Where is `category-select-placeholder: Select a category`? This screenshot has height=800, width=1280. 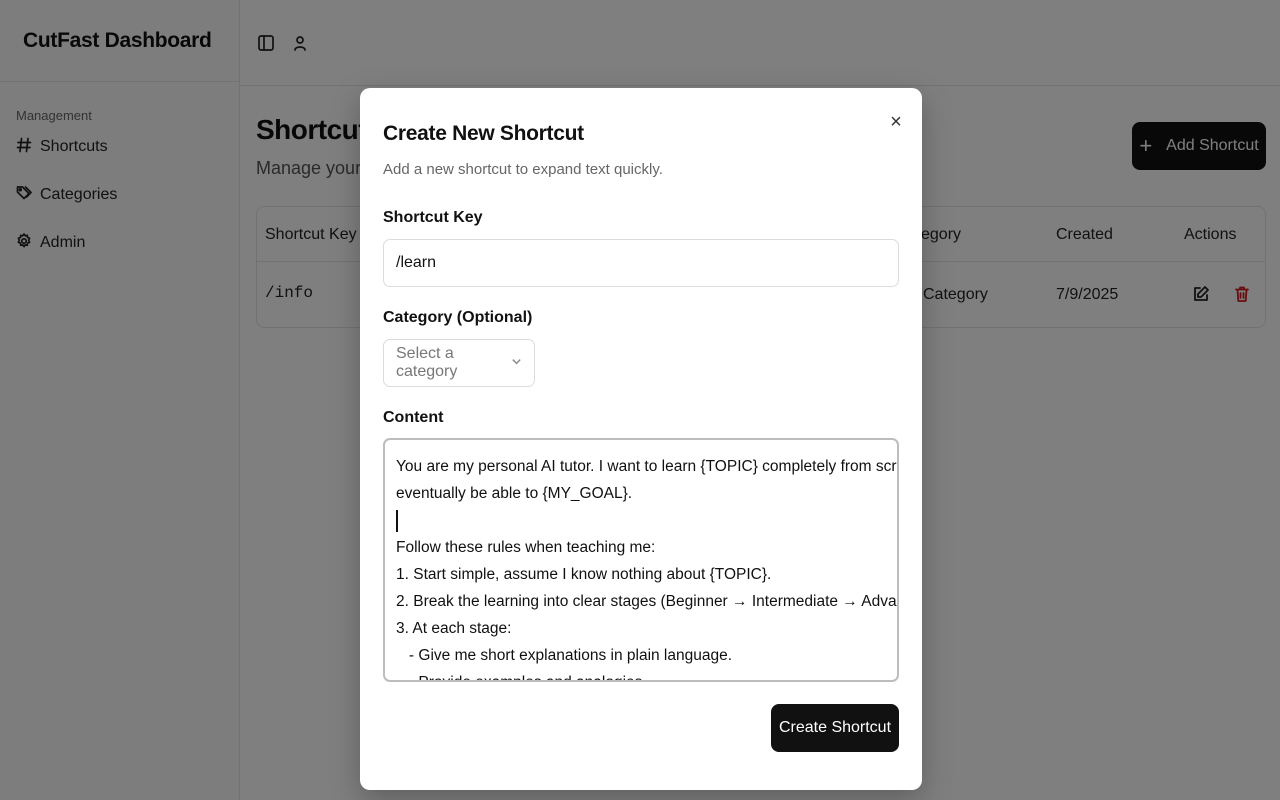
category-select-placeholder: Select a category is located at coordinates (427, 362).